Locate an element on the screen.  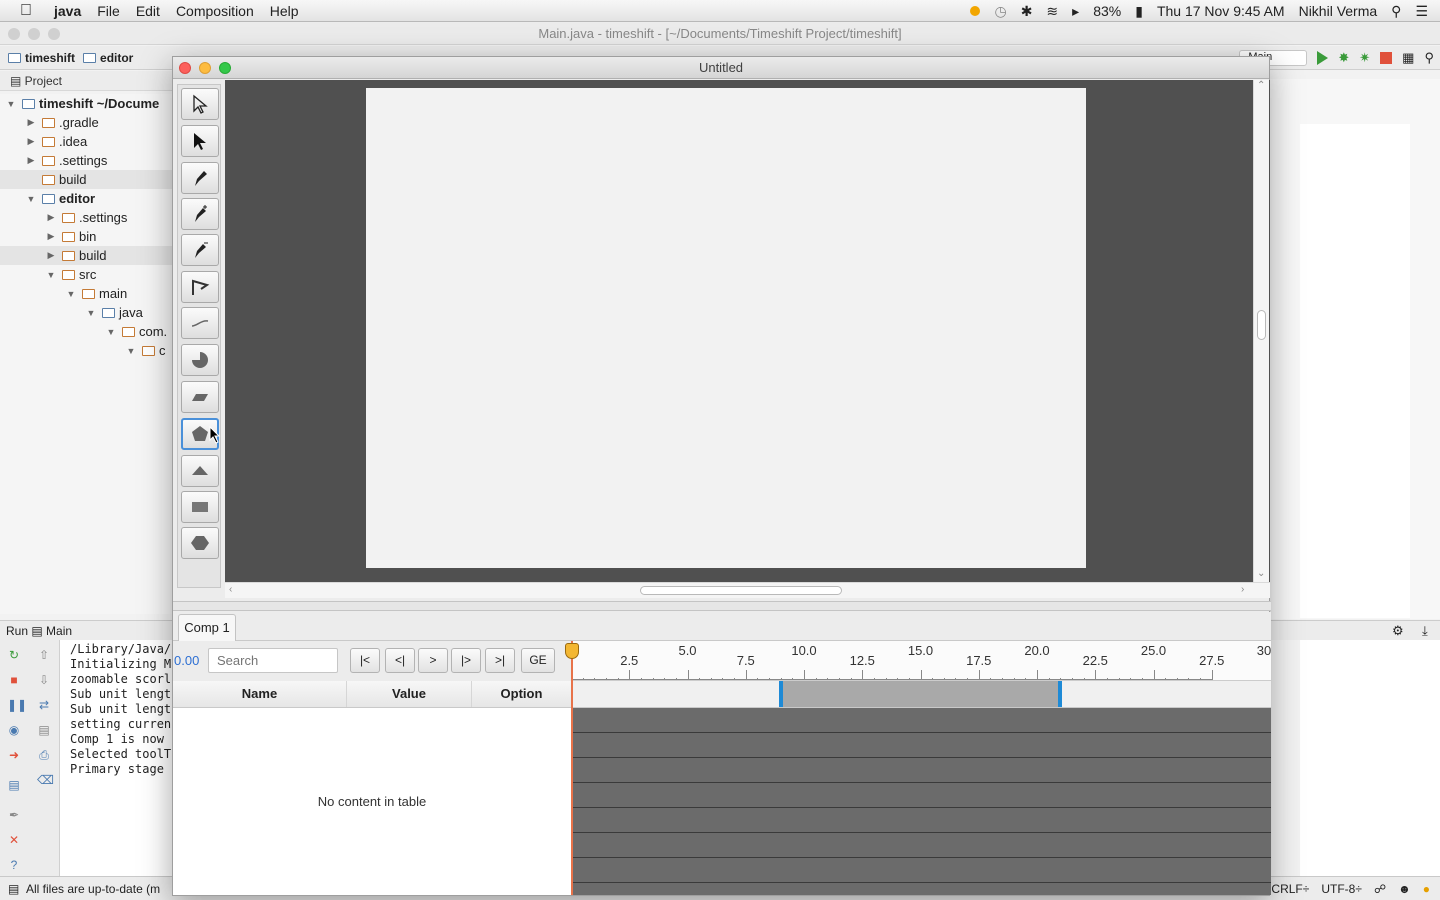
stop-icon: ■ is located at coordinates (14, 680).